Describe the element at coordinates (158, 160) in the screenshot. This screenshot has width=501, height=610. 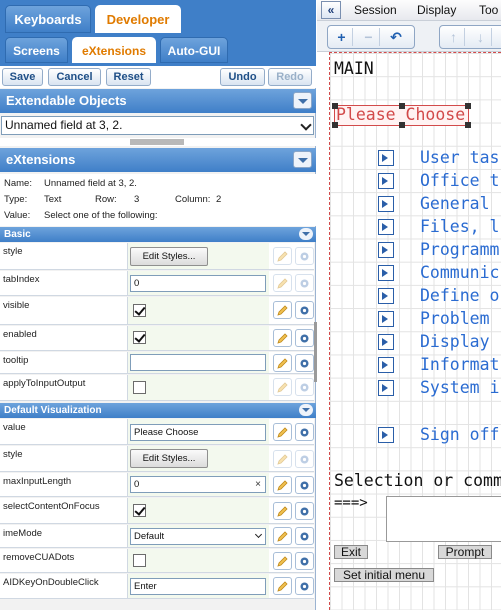
I see `extensions-header: eXtensions` at that location.